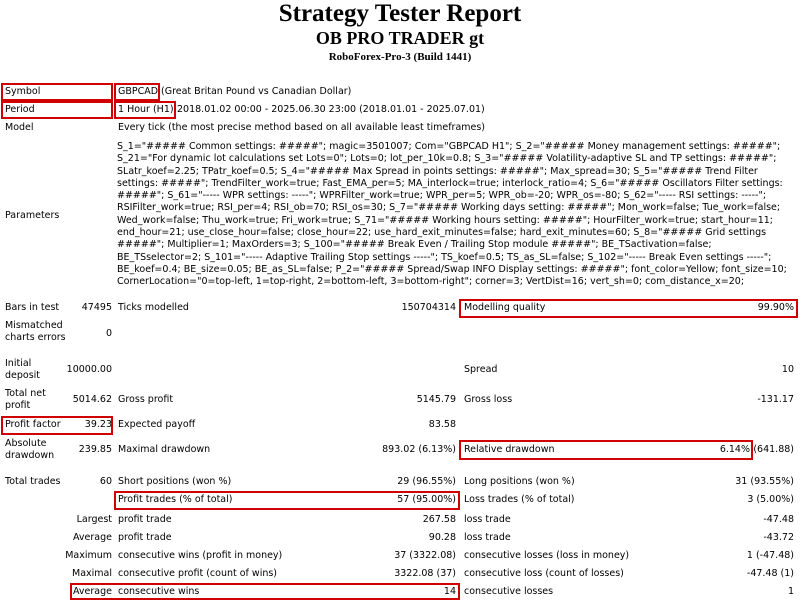 The image size is (800, 600). I want to click on highlight-average-consecutive-wins, so click(265, 591).